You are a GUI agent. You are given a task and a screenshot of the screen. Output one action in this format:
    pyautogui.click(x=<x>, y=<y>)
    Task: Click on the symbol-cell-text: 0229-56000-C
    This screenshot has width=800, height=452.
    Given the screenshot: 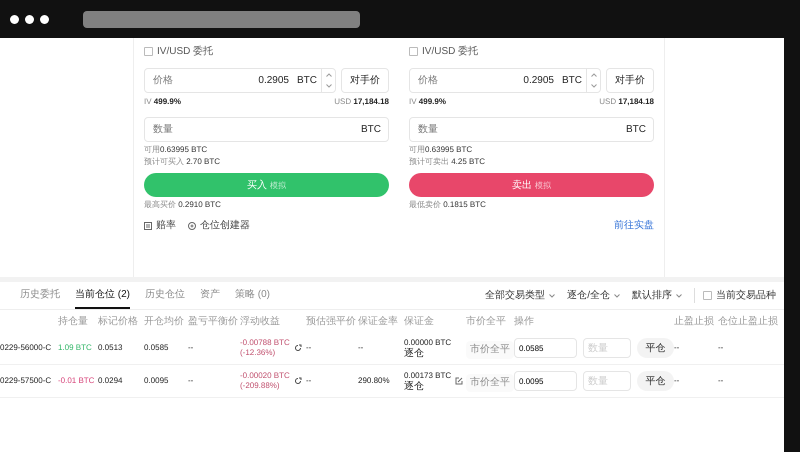 What is the action you would take?
    pyautogui.click(x=26, y=348)
    